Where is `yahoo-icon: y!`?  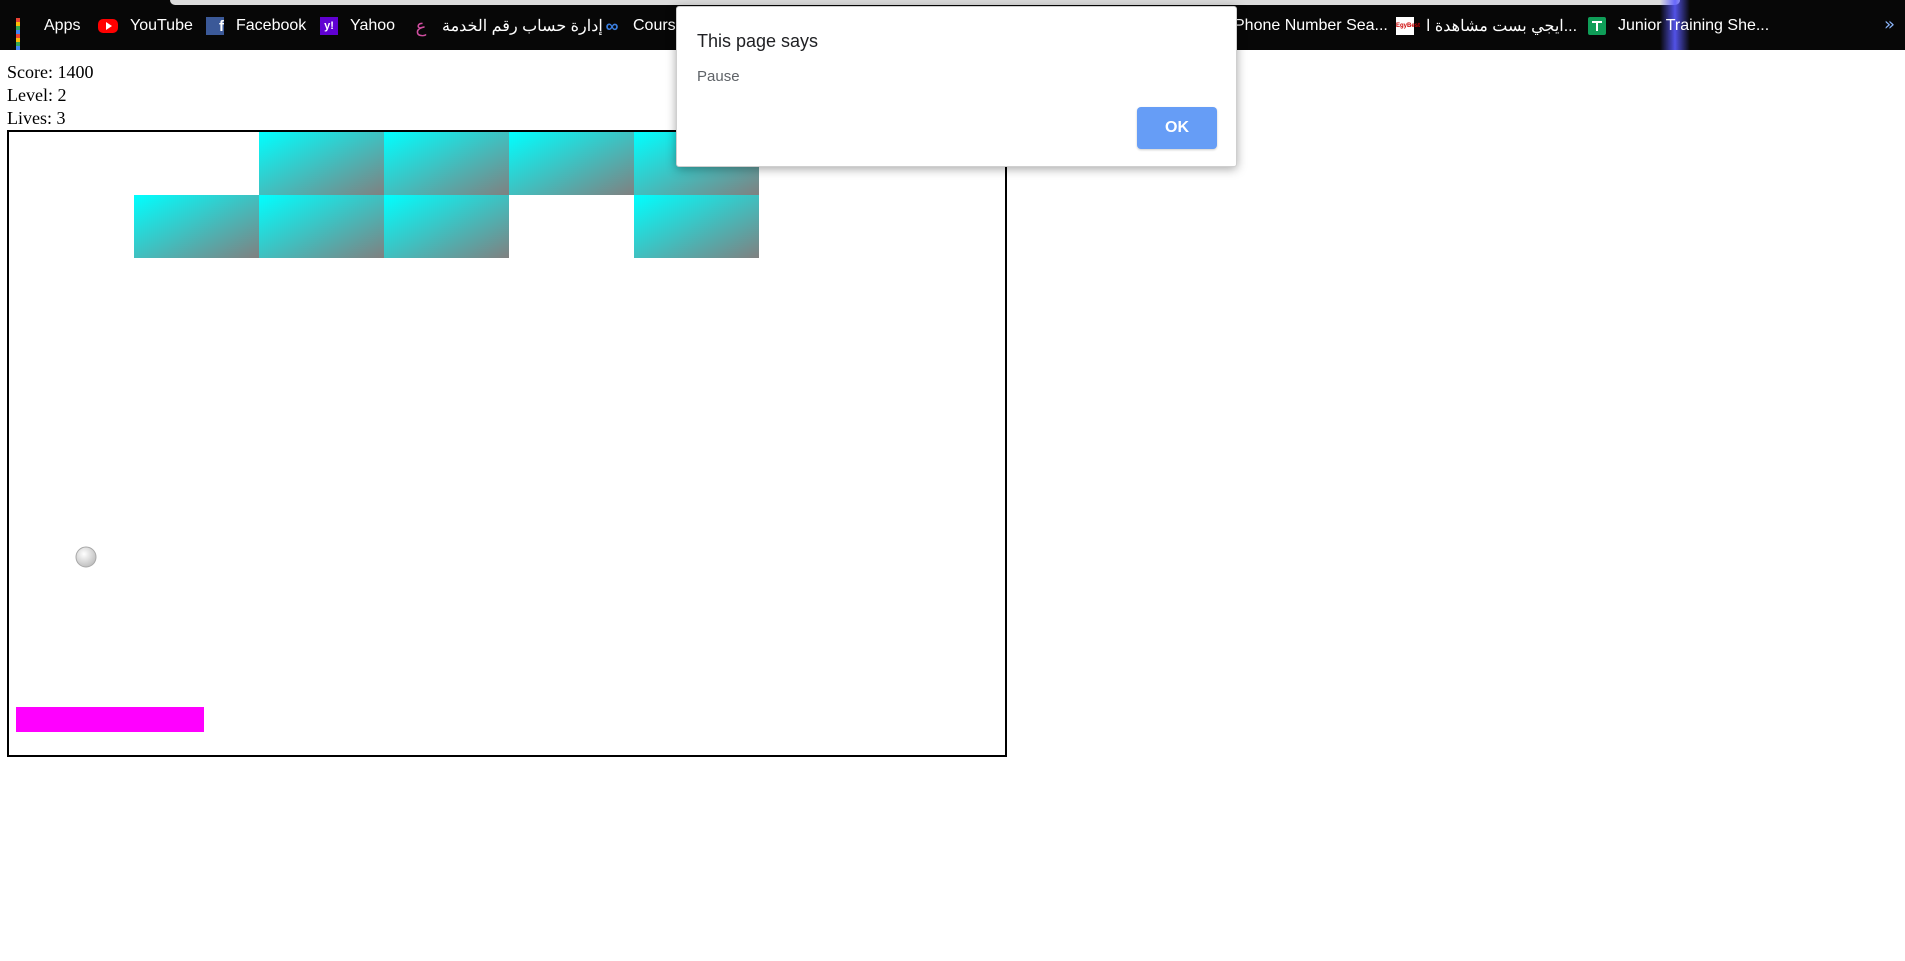 yahoo-icon: y! is located at coordinates (329, 26).